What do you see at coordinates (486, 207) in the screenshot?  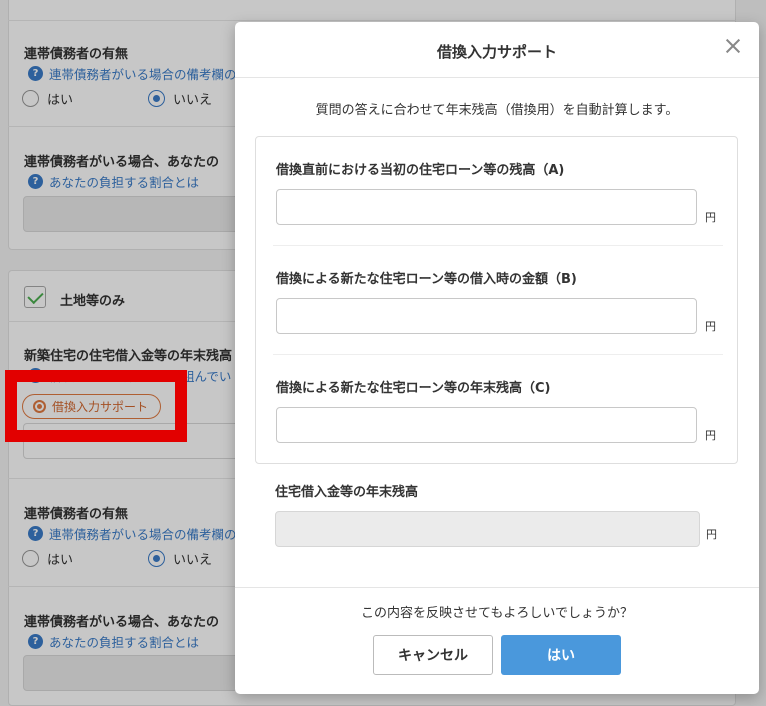 I see `field-a-input` at bounding box center [486, 207].